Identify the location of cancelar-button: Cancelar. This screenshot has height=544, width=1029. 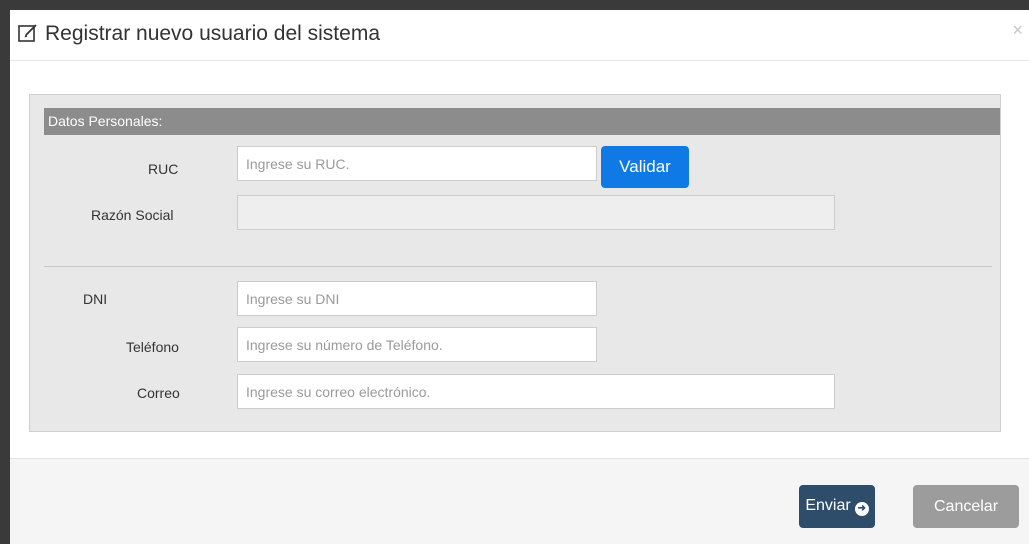
(966, 506).